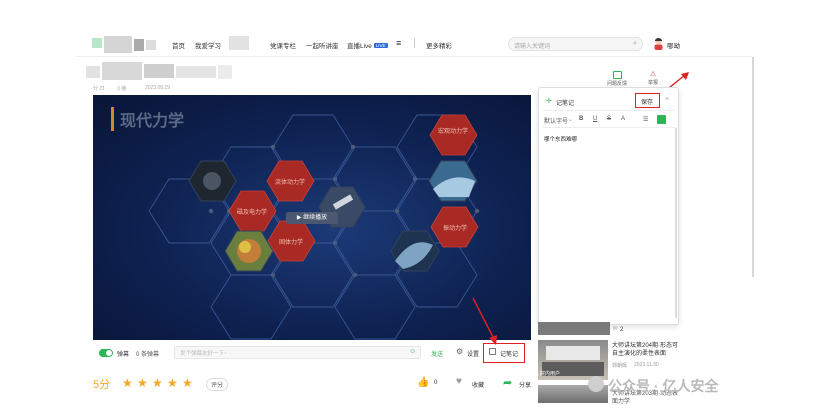 Image resolution: width=813 pixels, height=420 pixels. I want to click on flag-icon, so click(661, 119).